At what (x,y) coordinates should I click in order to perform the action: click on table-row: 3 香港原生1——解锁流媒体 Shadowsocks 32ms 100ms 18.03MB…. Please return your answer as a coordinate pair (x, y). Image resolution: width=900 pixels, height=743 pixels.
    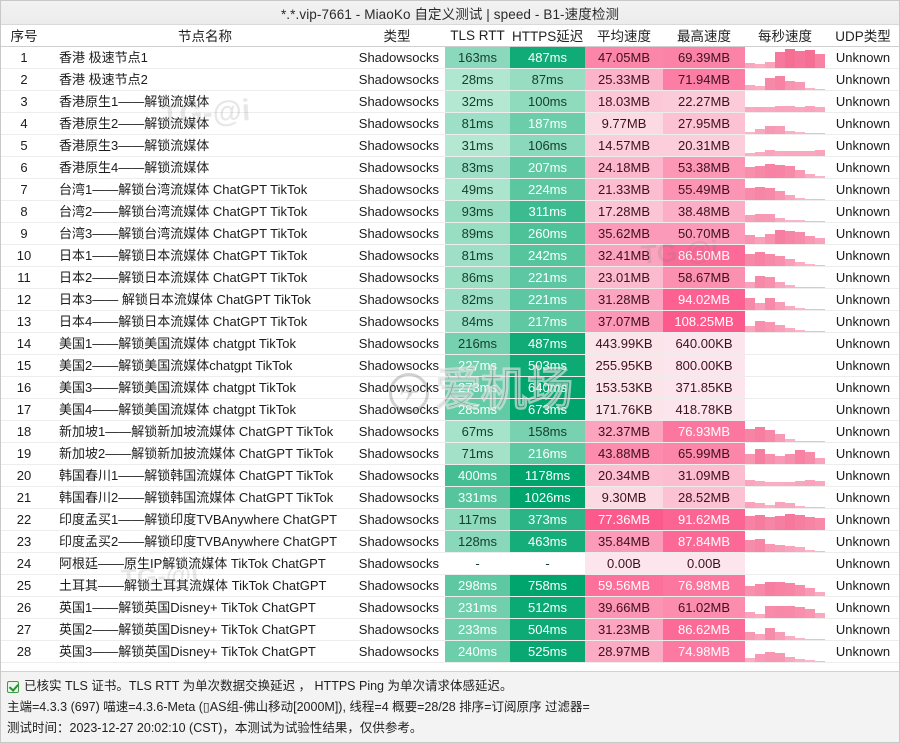
    Looking at the image, I should click on (450, 101).